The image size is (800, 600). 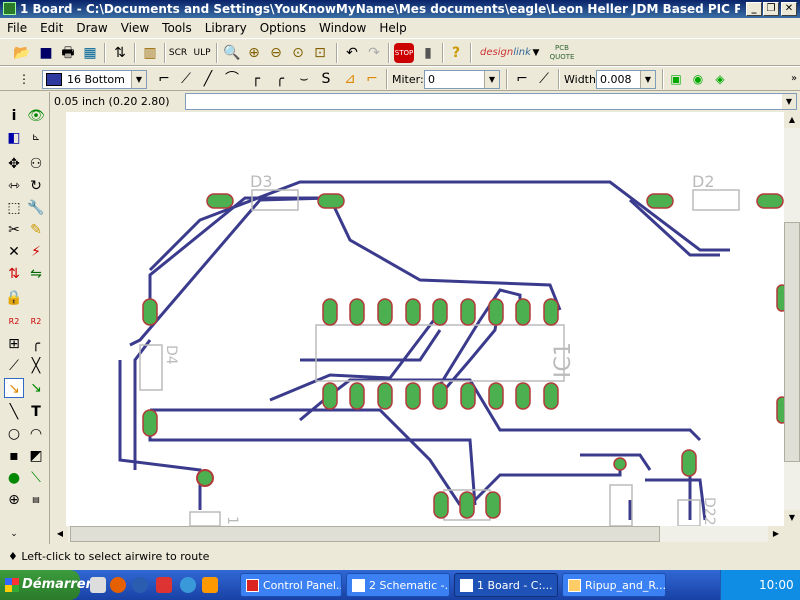 What do you see at coordinates (776, 534) in the screenshot?
I see `scroll-right-icon: ▶` at bounding box center [776, 534].